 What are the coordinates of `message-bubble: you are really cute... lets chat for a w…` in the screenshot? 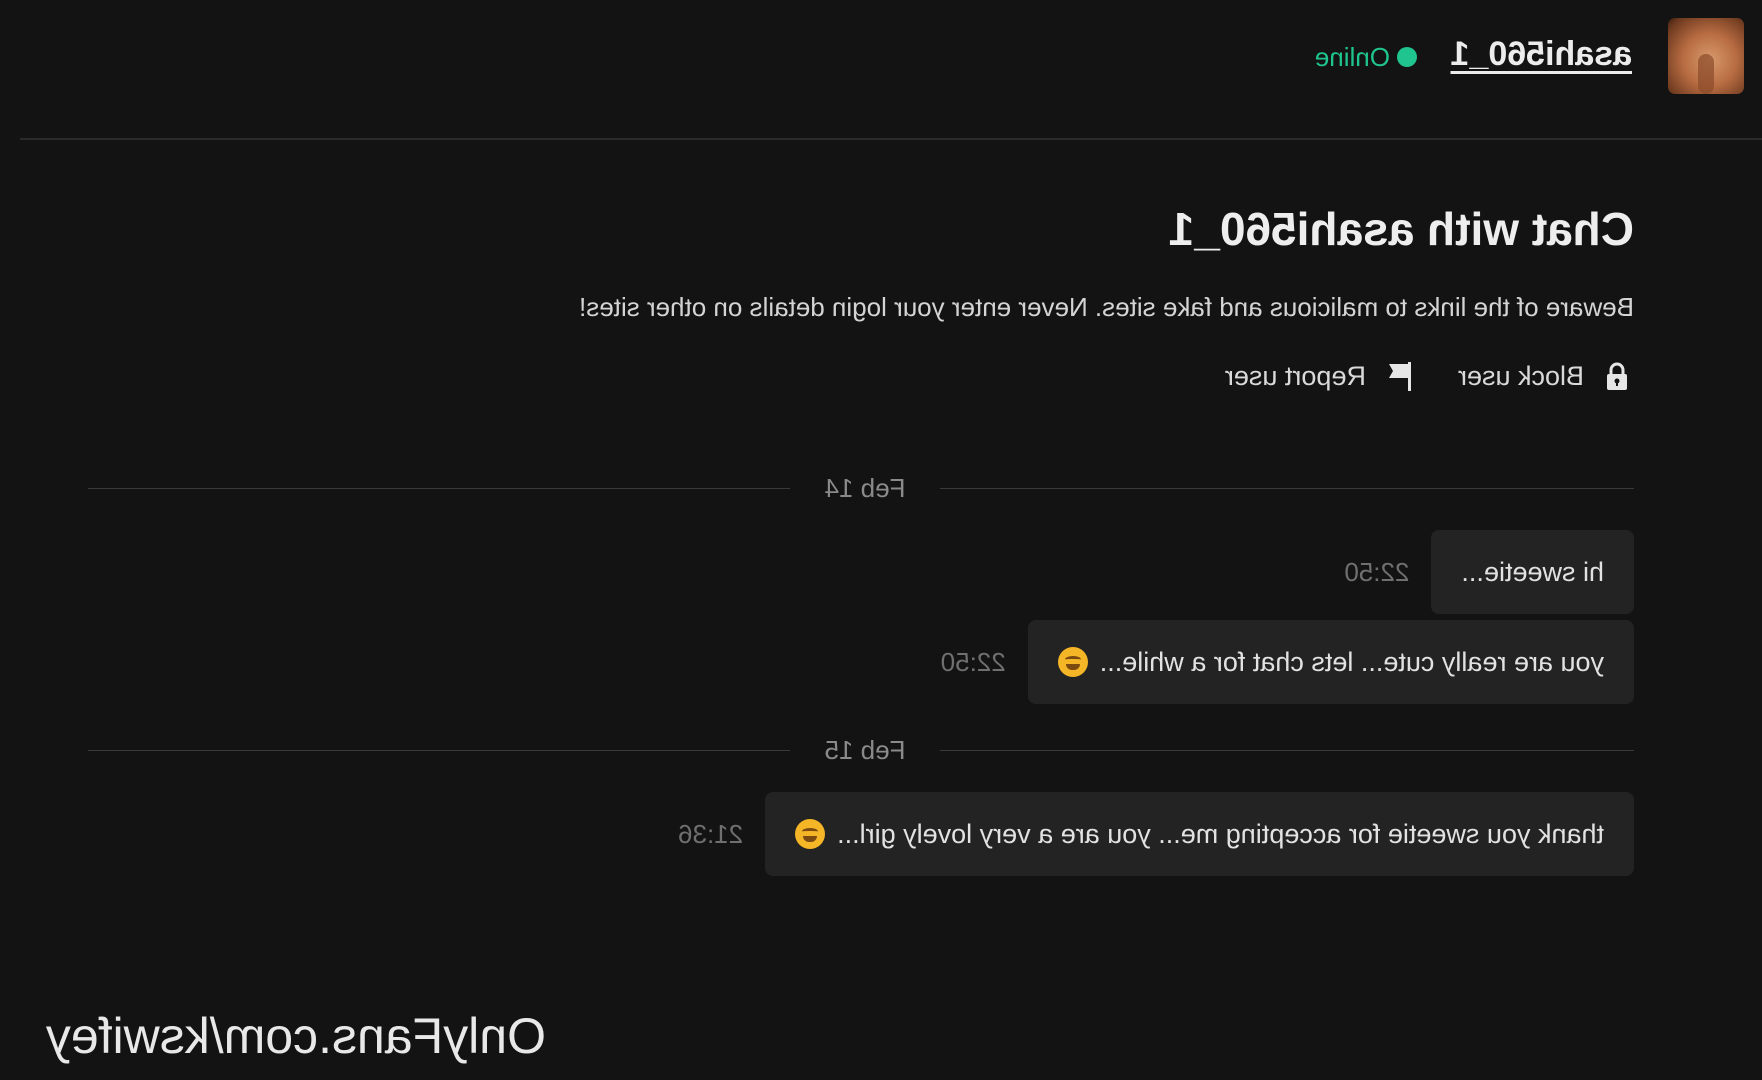 It's located at (1330, 662).